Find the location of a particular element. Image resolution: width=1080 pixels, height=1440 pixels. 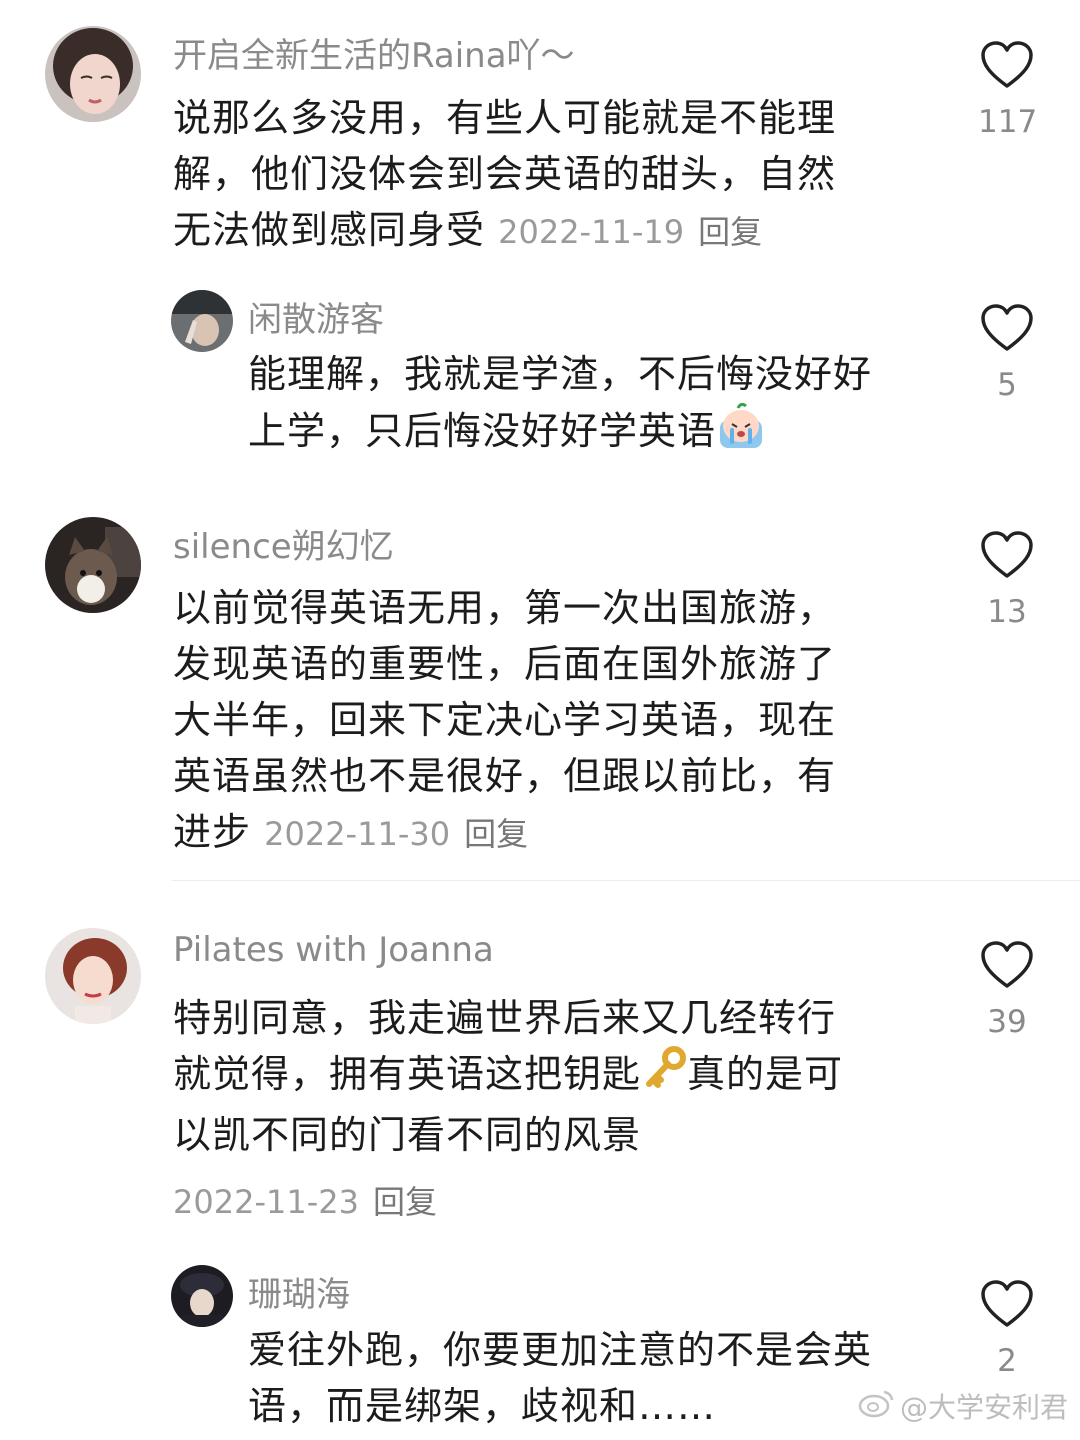

comment-meta: 2022-11-23 回复 is located at coordinates (305, 1200).